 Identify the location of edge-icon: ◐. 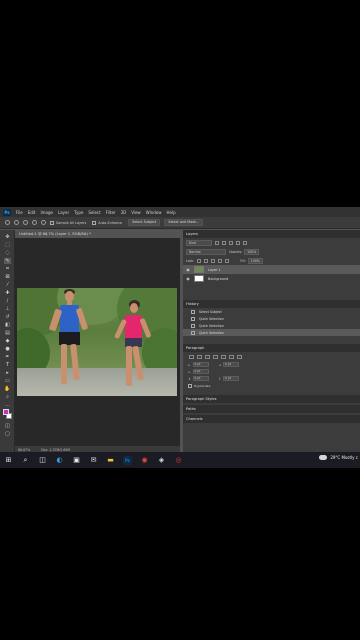
(59, 460).